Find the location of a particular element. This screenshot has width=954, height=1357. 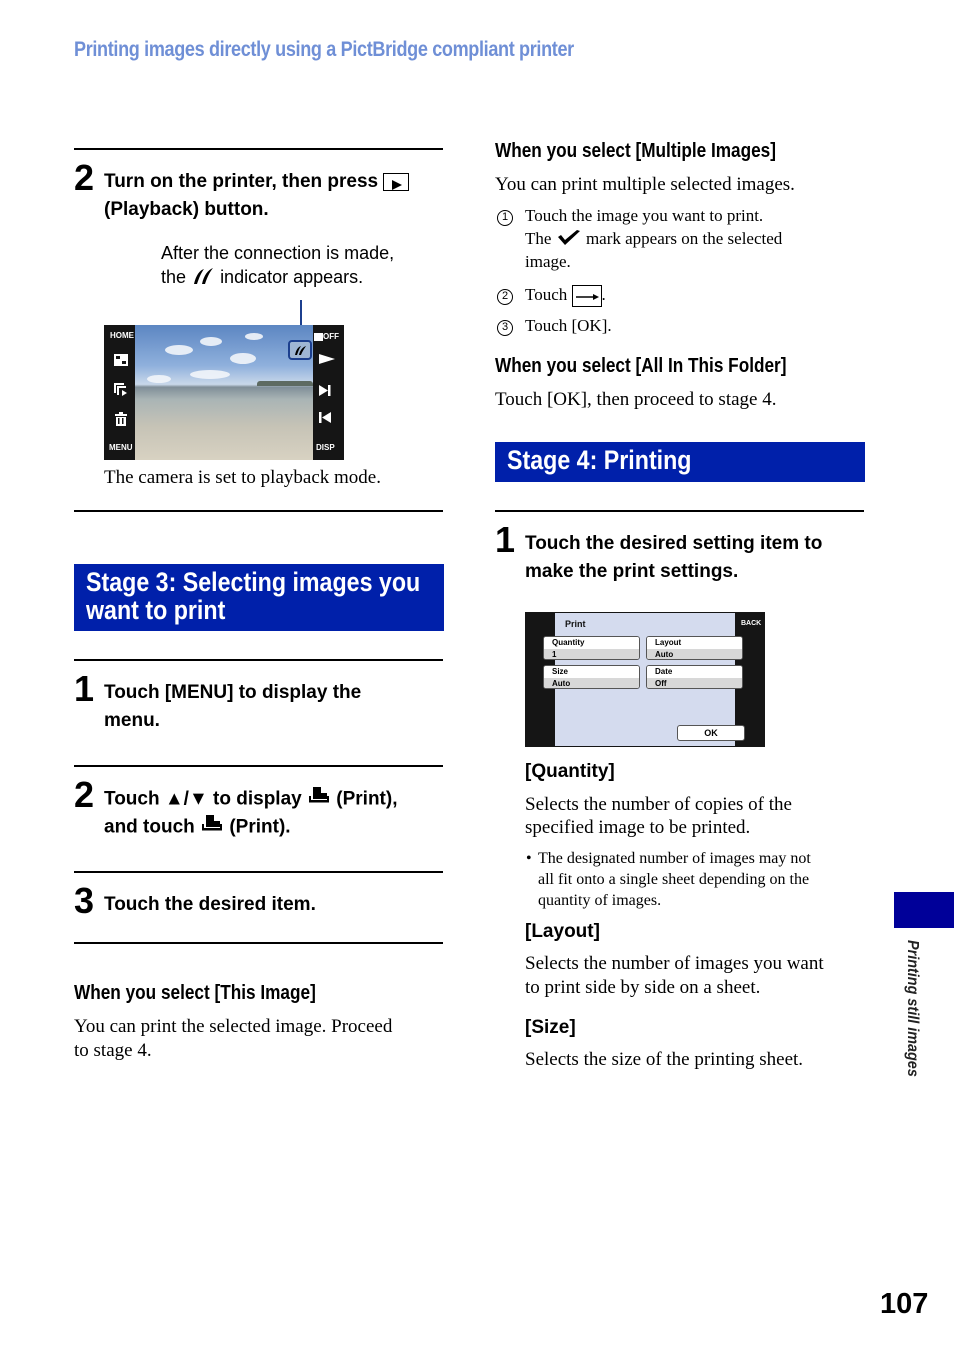

step-number: 3 is located at coordinates (84, 900).